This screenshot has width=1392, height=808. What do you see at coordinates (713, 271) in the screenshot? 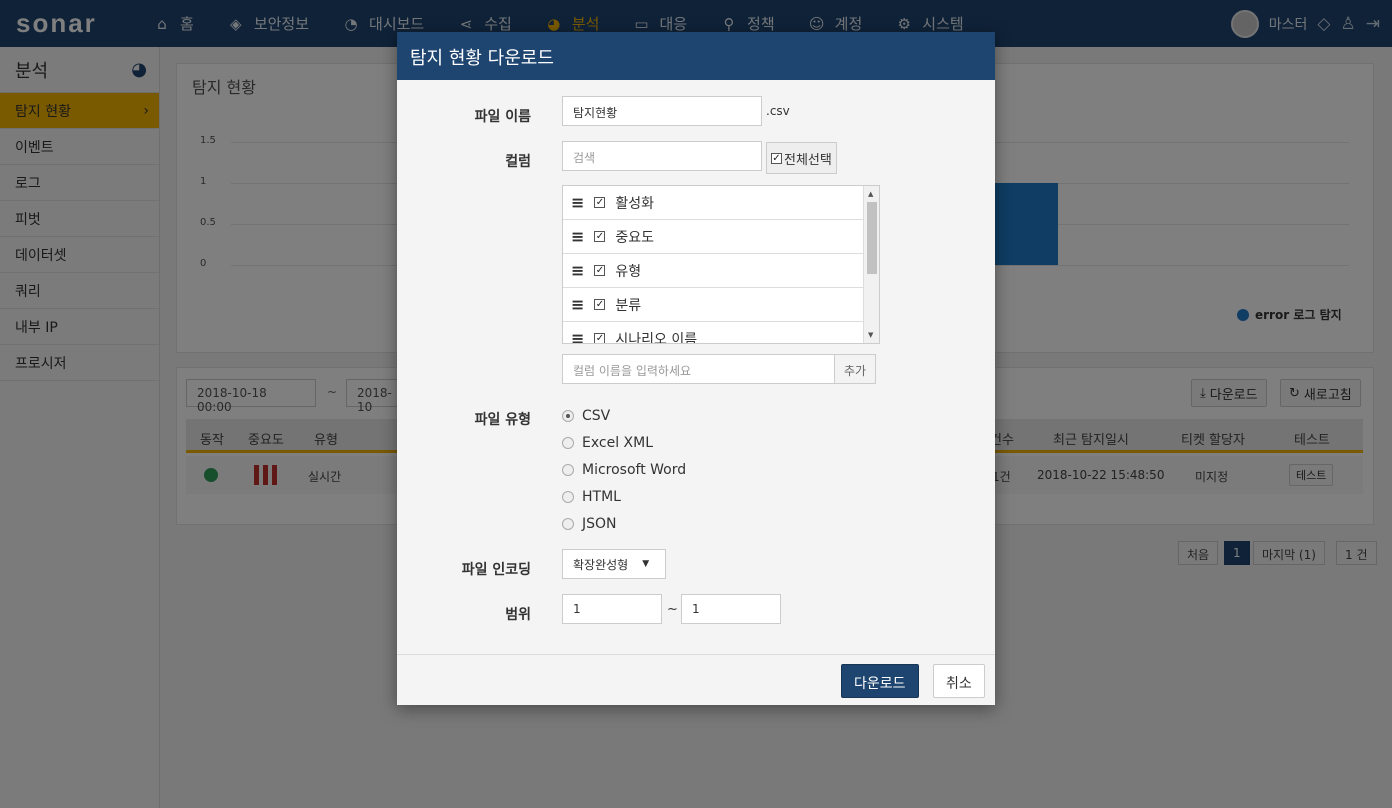
I see `column-row: ≡ ✓ 유형` at bounding box center [713, 271].